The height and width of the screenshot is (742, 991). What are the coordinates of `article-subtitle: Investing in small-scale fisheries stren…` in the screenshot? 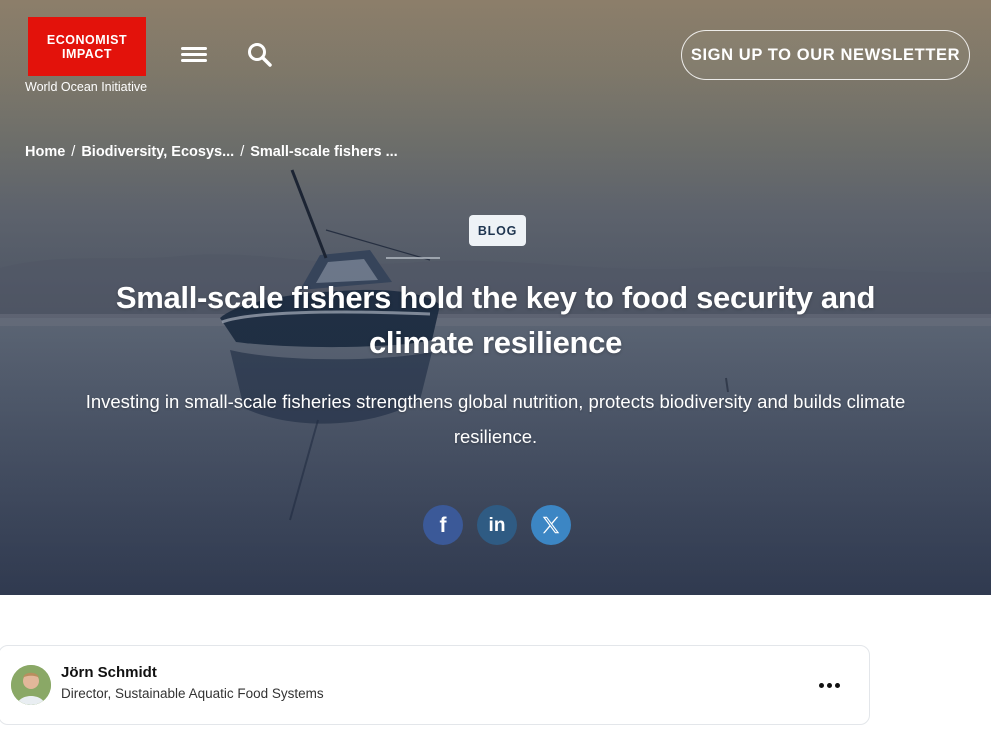 It's located at (495, 419).